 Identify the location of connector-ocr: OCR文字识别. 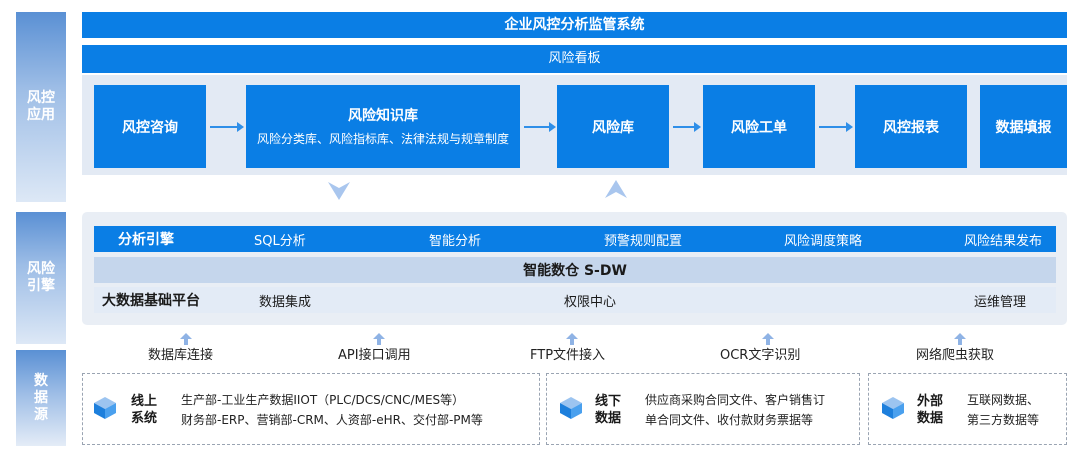
(760, 355).